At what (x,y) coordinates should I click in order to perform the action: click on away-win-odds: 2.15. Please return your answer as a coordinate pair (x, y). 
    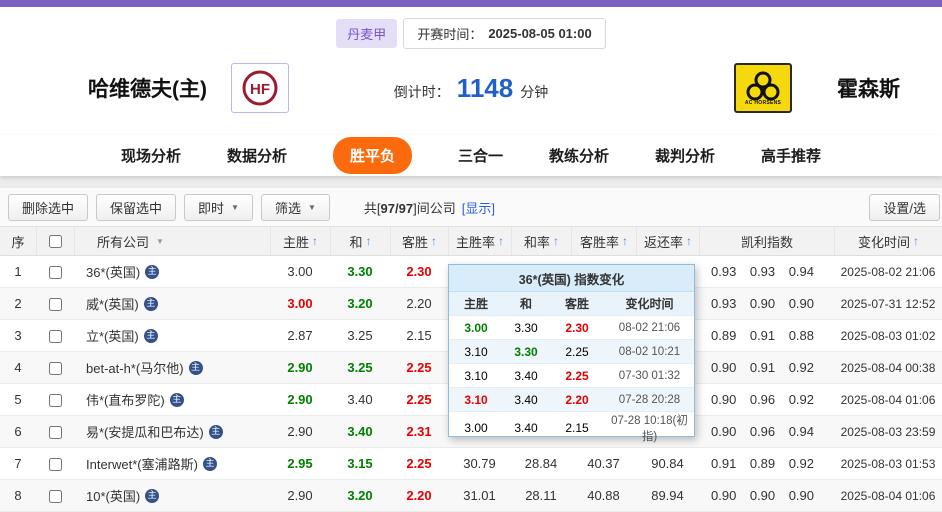
    Looking at the image, I should click on (419, 335).